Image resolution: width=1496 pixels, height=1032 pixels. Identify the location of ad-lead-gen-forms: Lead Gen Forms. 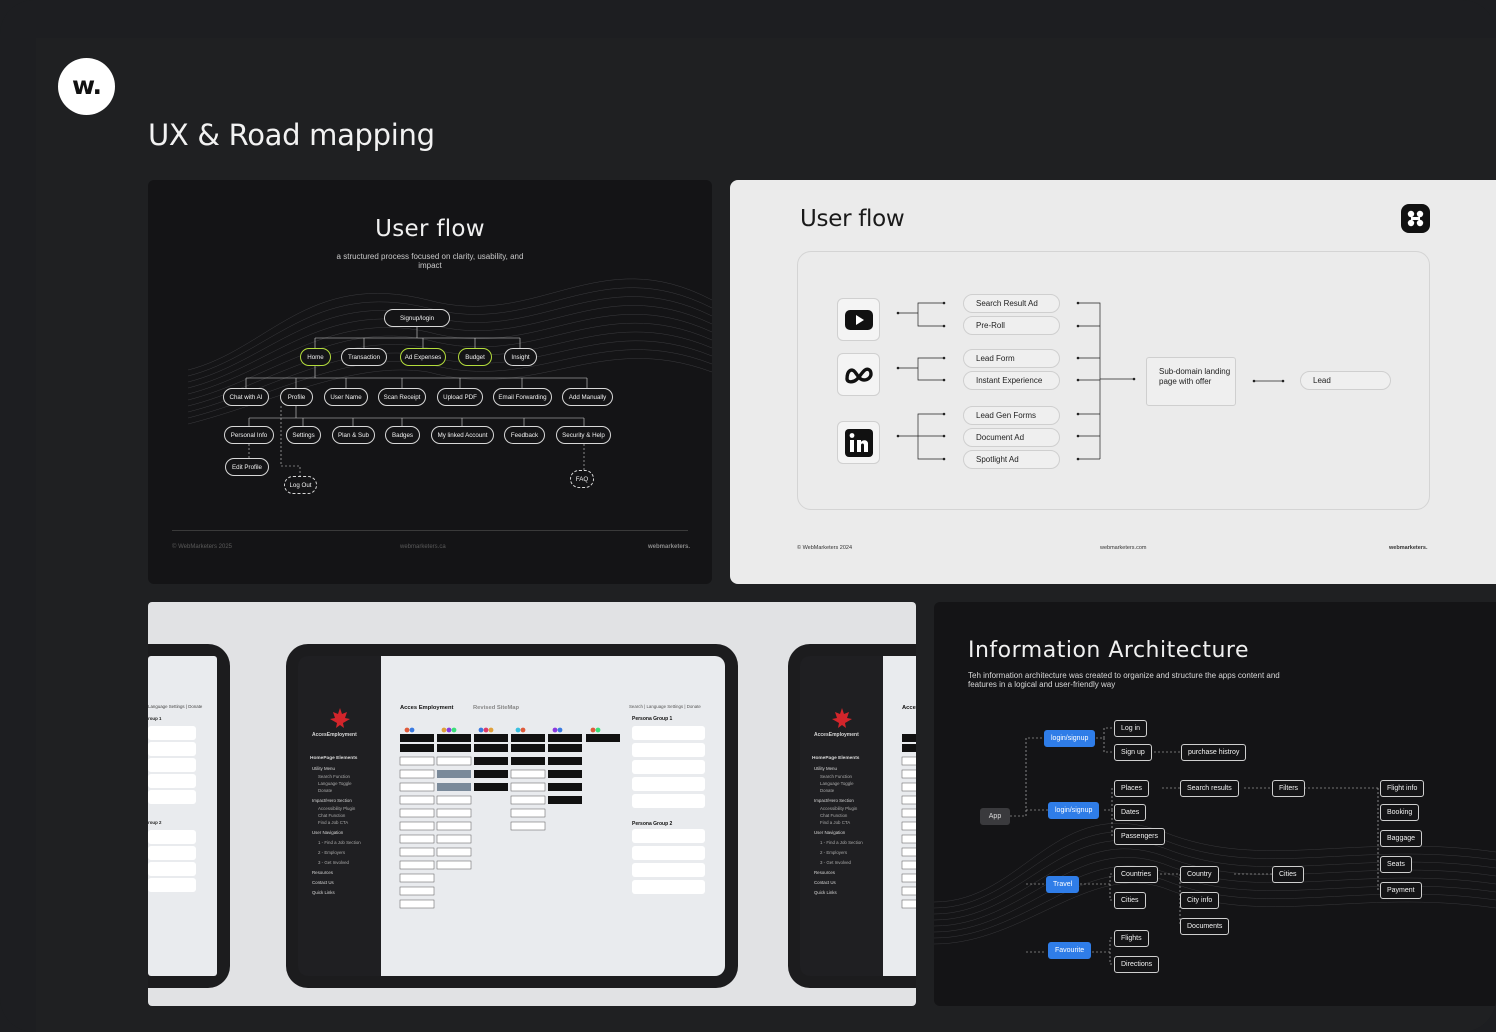
(1011, 415).